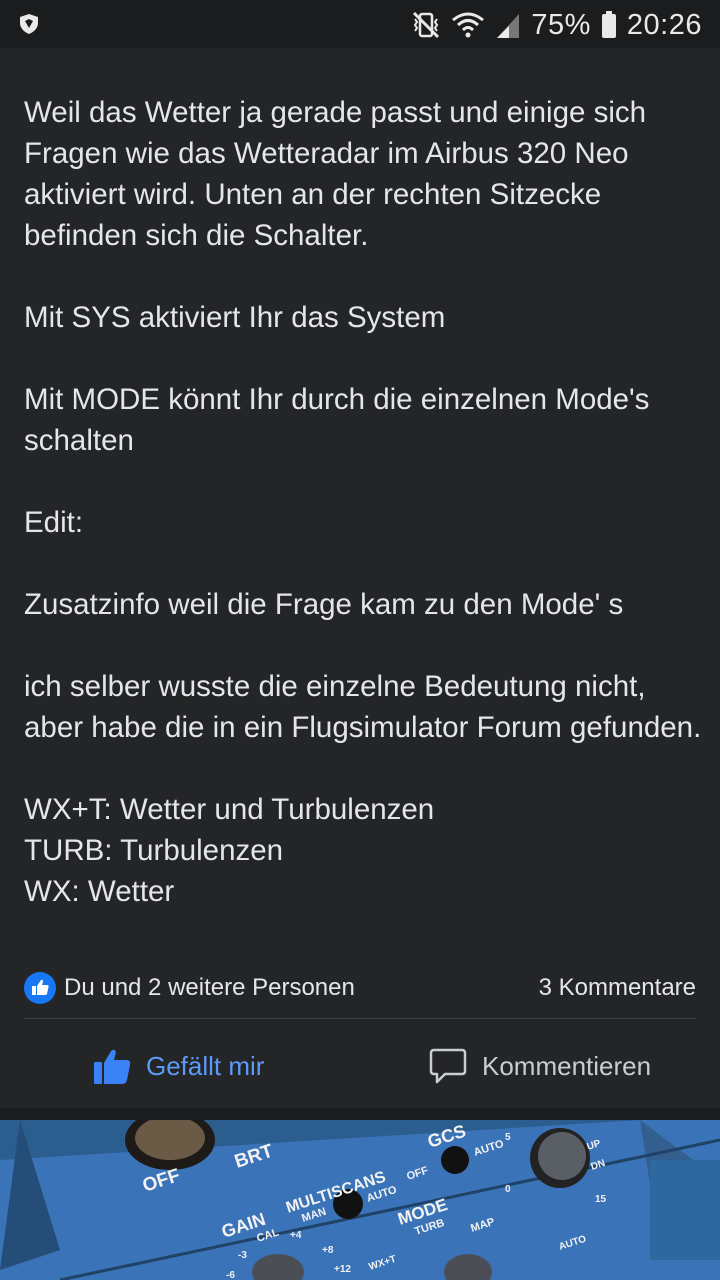 The height and width of the screenshot is (1280, 720). What do you see at coordinates (448, 1066) in the screenshot?
I see `comment-bubble-icon` at bounding box center [448, 1066].